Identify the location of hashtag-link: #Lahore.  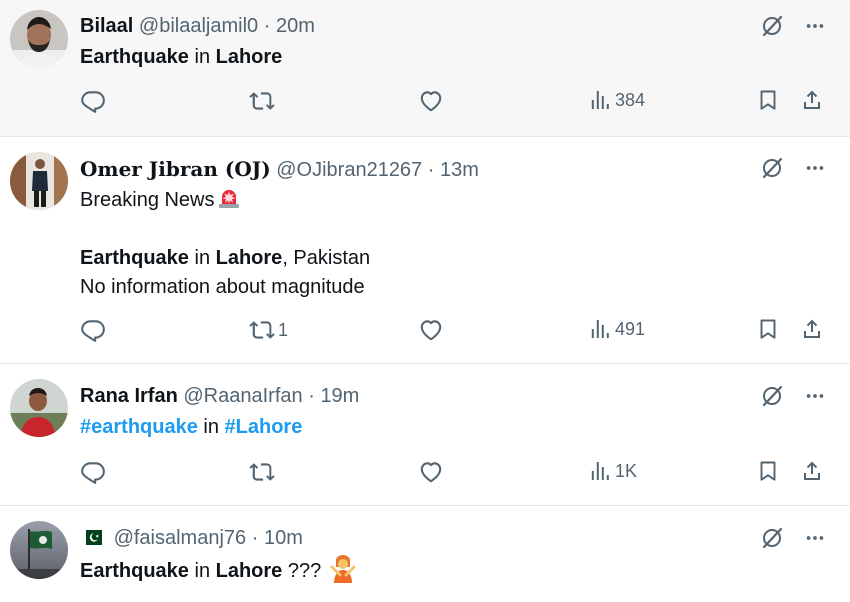
(264, 427).